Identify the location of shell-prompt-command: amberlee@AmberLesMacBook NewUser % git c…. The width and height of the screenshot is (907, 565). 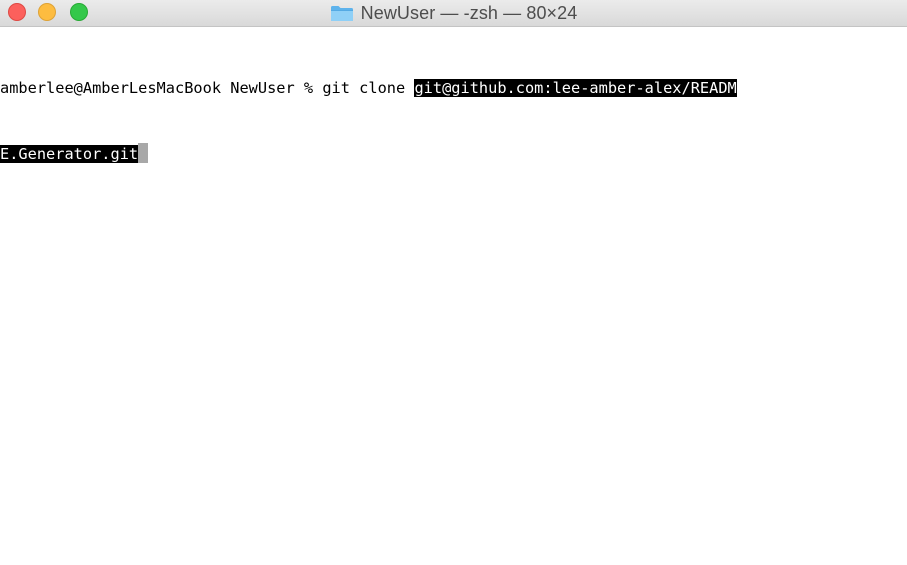
(207, 88).